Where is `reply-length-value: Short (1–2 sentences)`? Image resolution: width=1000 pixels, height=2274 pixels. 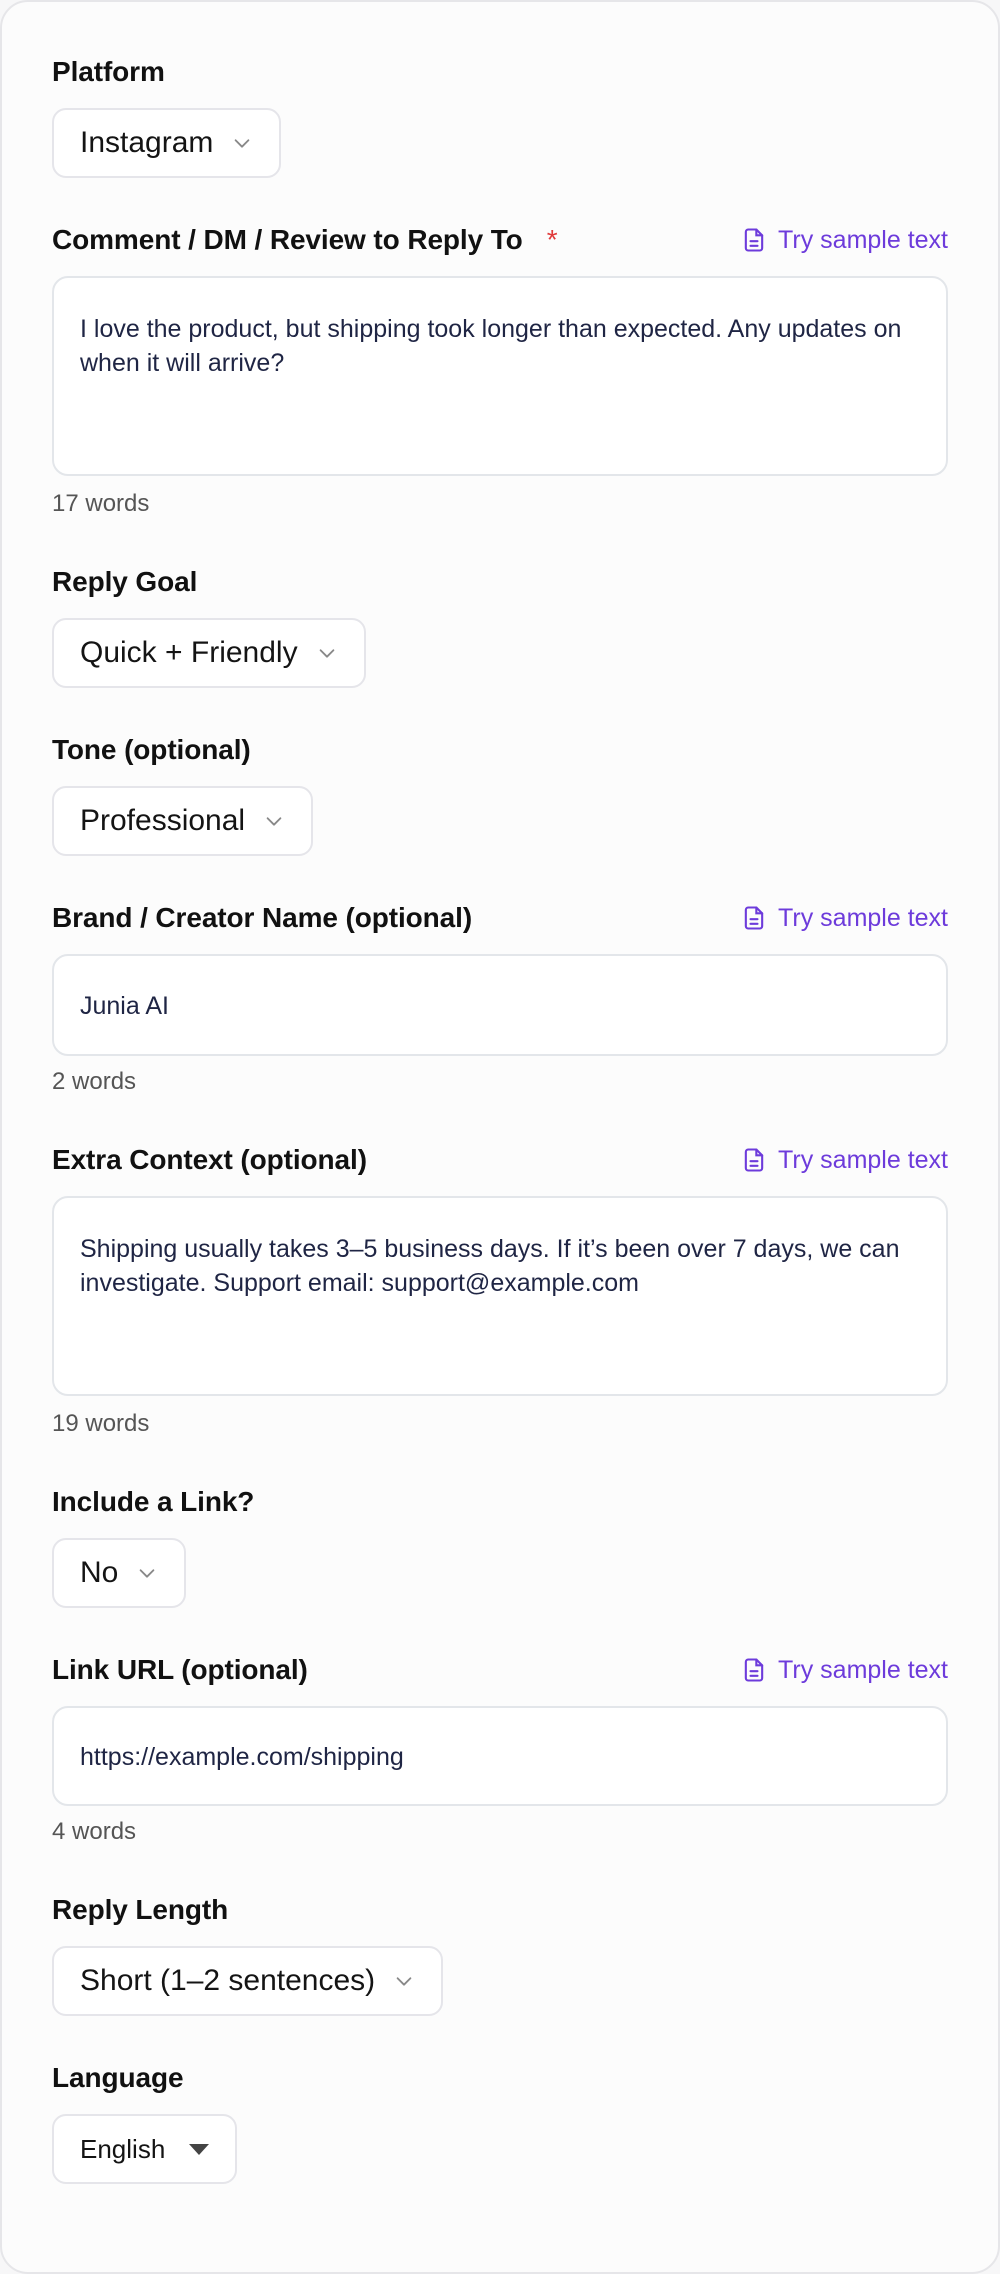 reply-length-value: Short (1–2 sentences) is located at coordinates (228, 1980).